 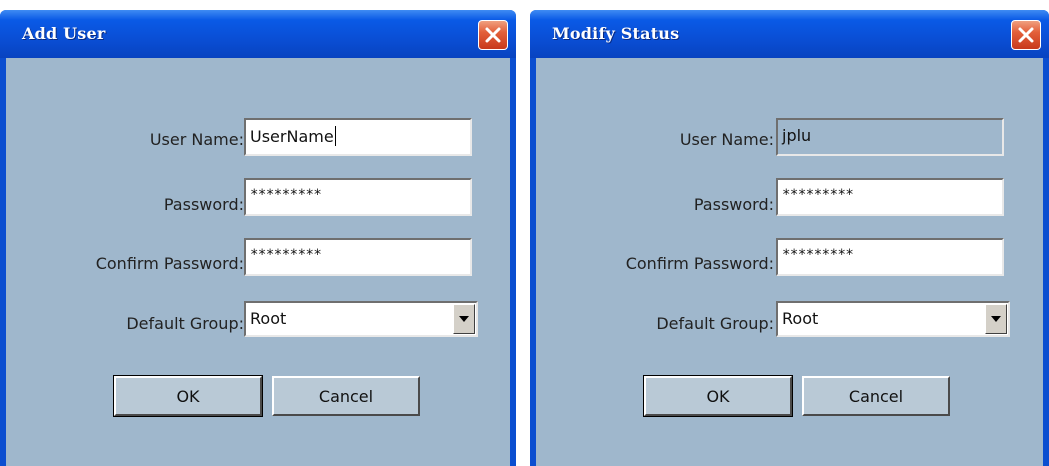 I want to click on dialog-title: Modify Status, so click(x=616, y=33).